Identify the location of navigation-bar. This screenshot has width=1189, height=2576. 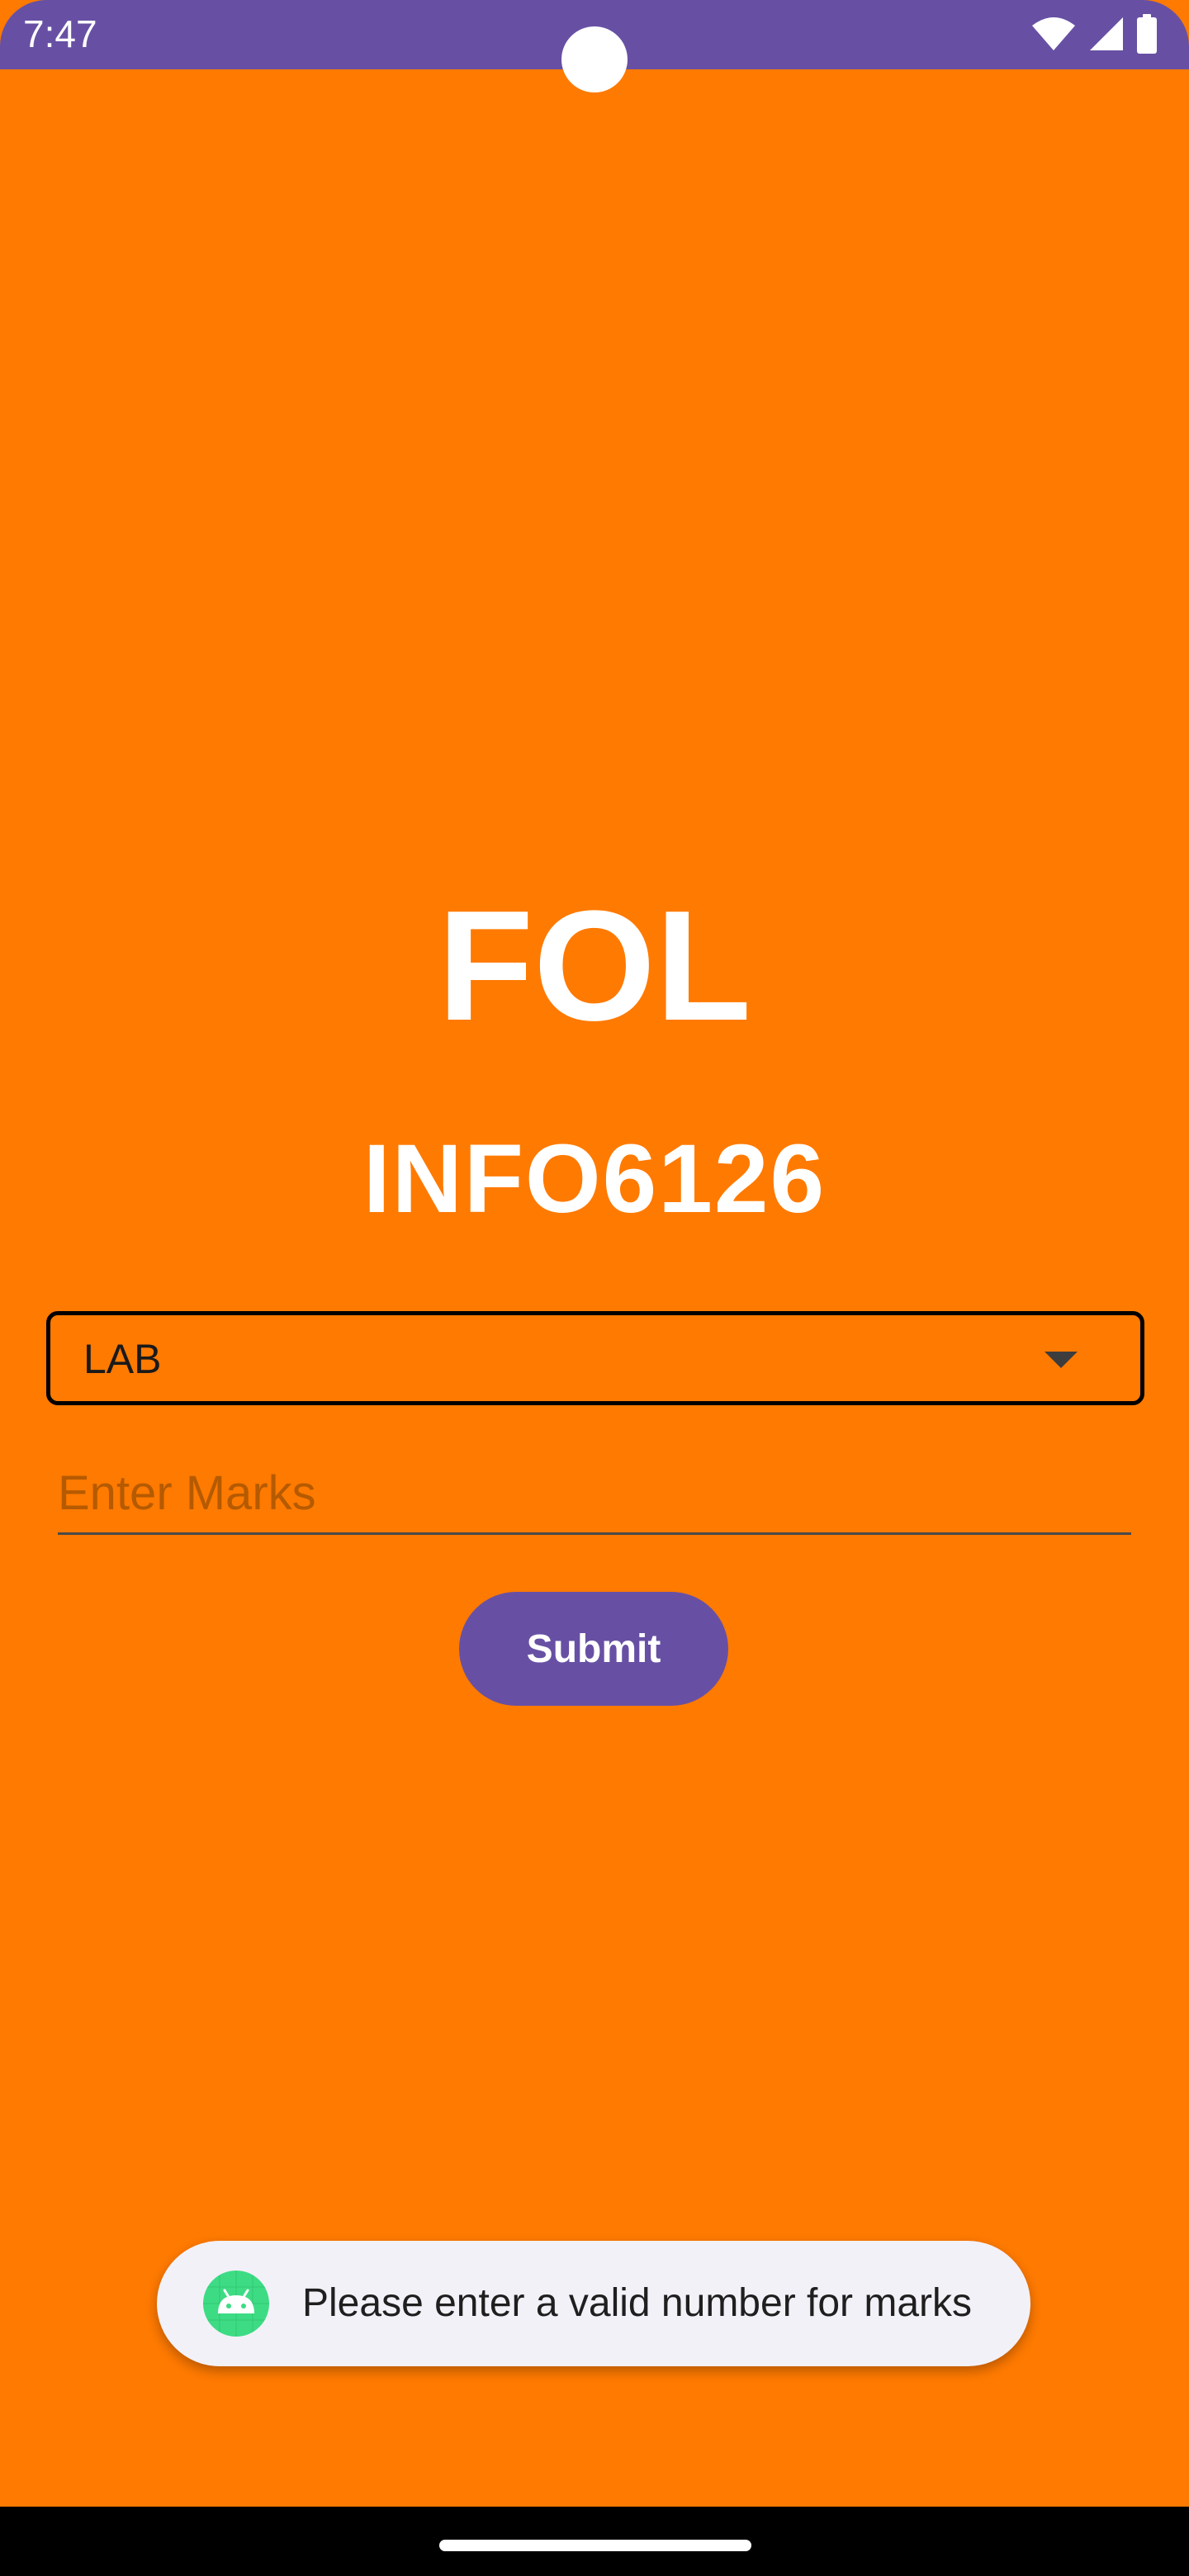
(594, 2541).